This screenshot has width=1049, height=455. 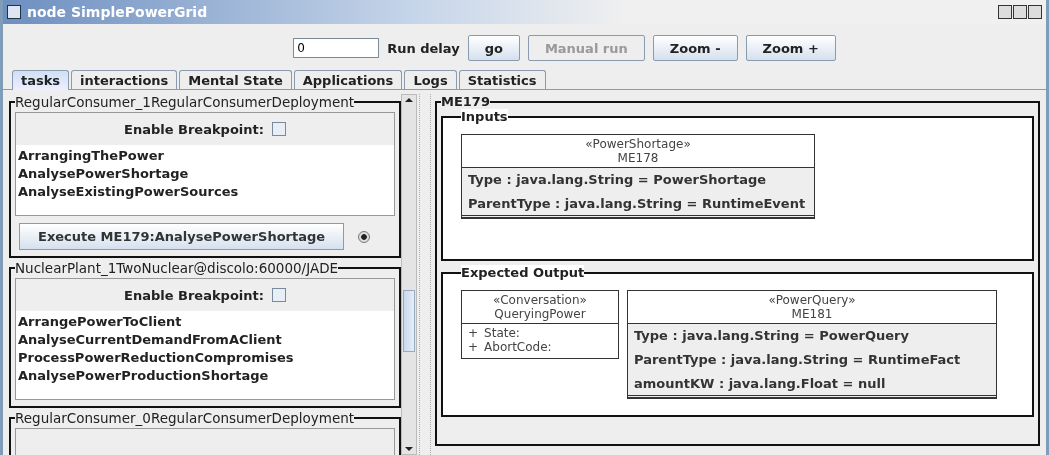 What do you see at coordinates (205, 174) in the screenshot?
I see `task-item: AnalysePowerShortage` at bounding box center [205, 174].